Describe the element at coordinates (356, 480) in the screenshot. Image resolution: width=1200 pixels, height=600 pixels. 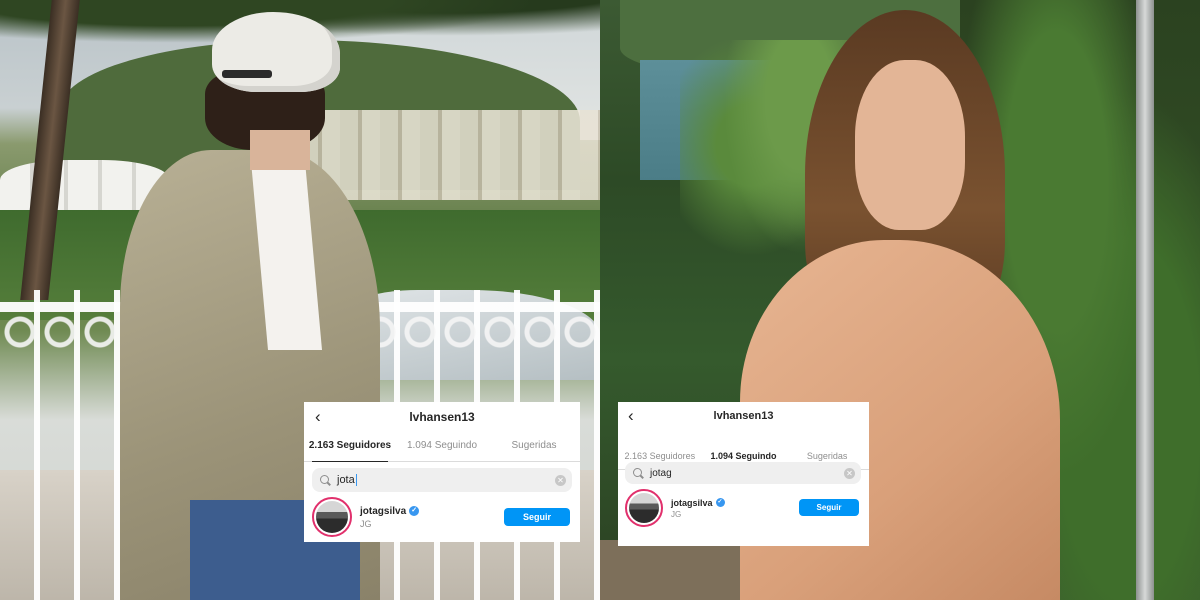
I see `text-caret` at that location.